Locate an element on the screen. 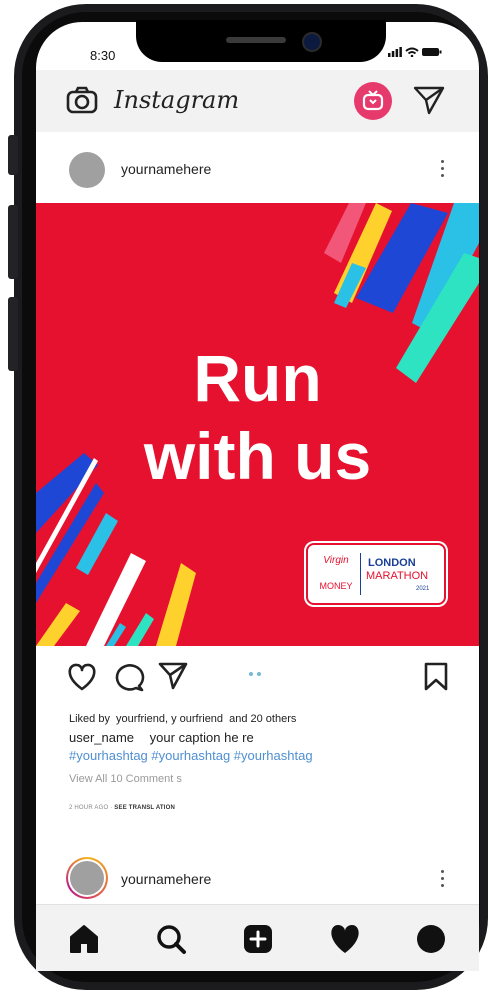  view-comments-link: View All 10 Comment s is located at coordinates (125, 779).